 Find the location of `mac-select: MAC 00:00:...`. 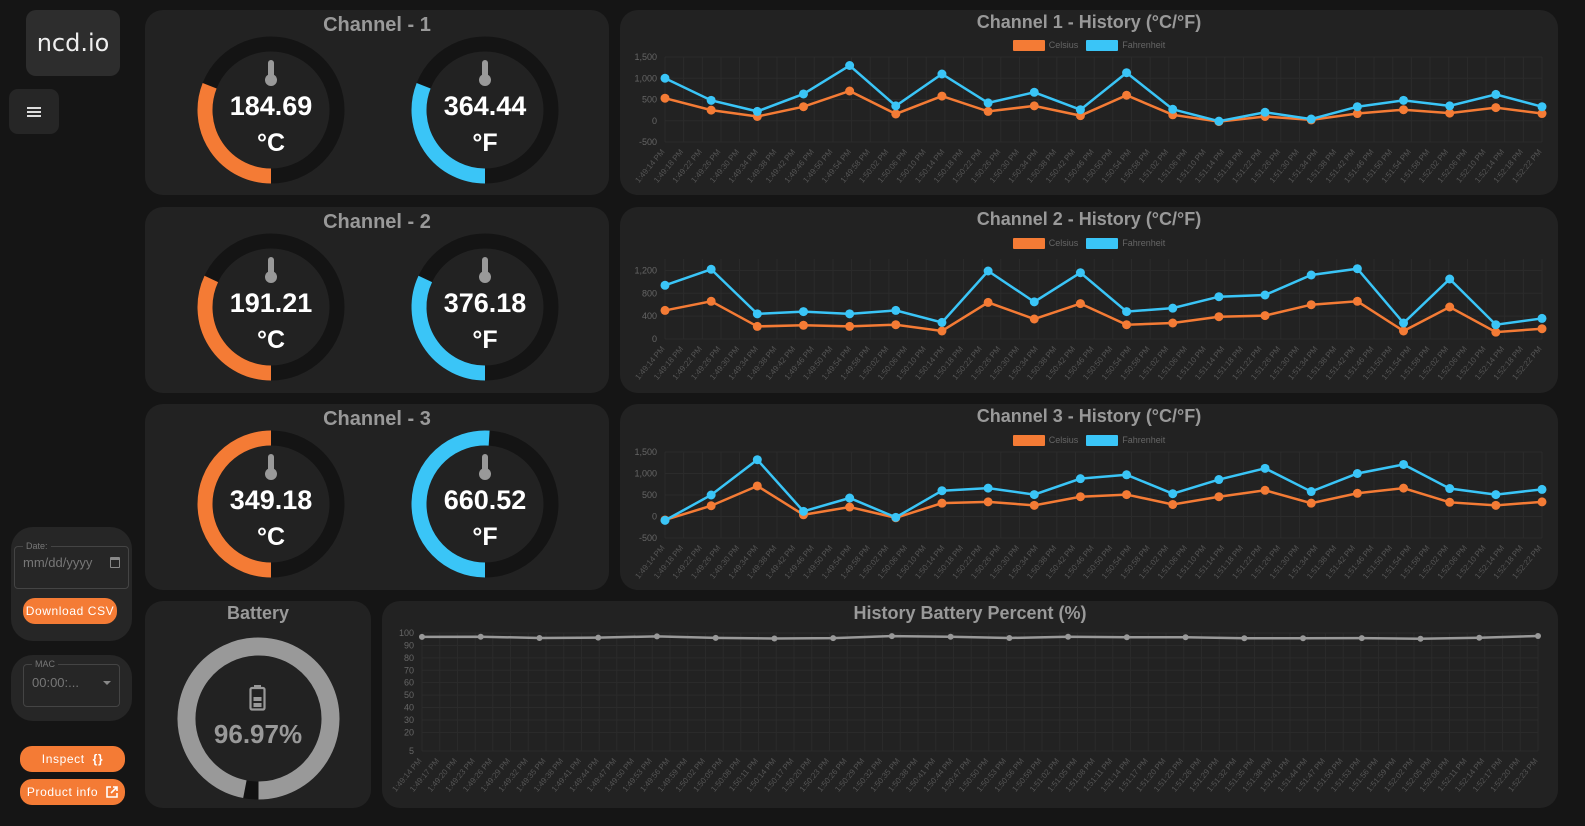

mac-select: MAC 00:00:... is located at coordinates (71, 683).